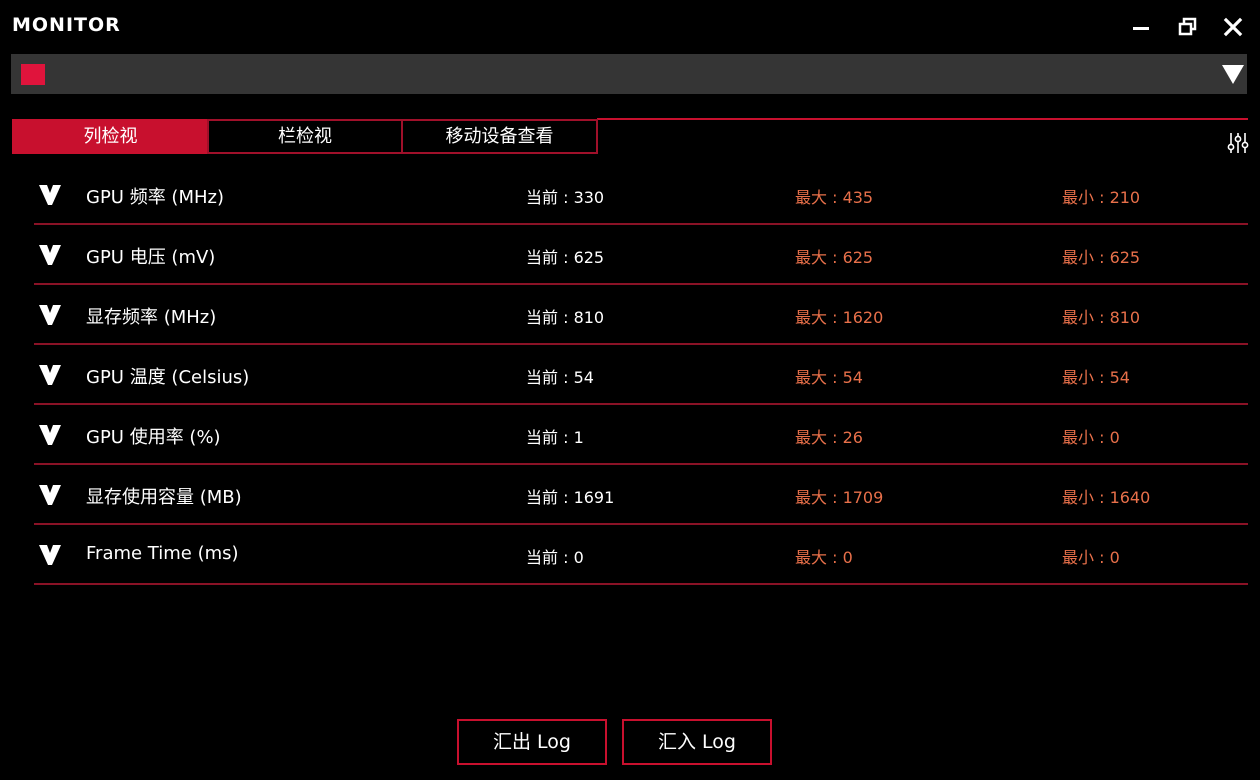 Image resolution: width=1260 pixels, height=780 pixels. What do you see at coordinates (565, 257) in the screenshot?
I see `metric-current: 当前 : 625` at bounding box center [565, 257].